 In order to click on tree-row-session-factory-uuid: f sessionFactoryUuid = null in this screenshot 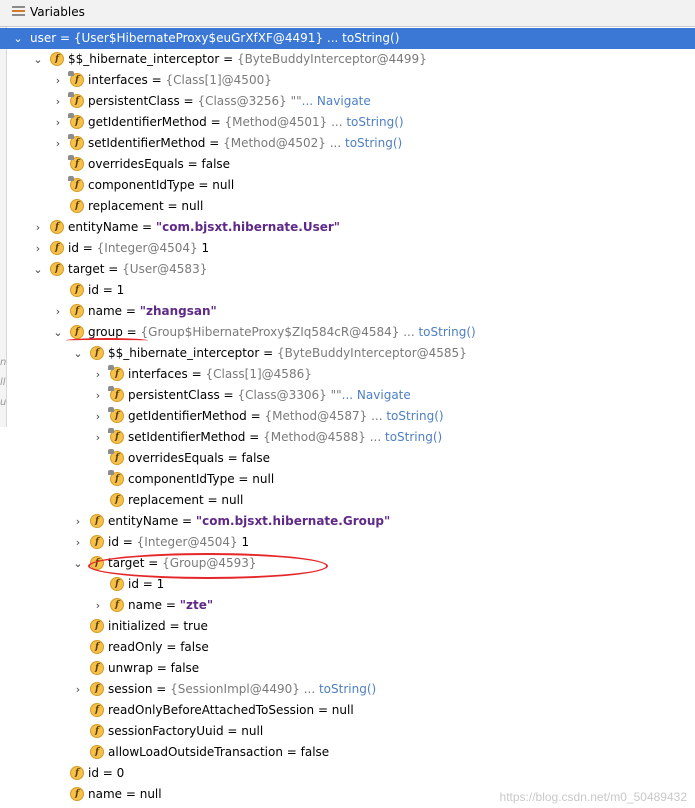, I will do `click(347, 731)`.